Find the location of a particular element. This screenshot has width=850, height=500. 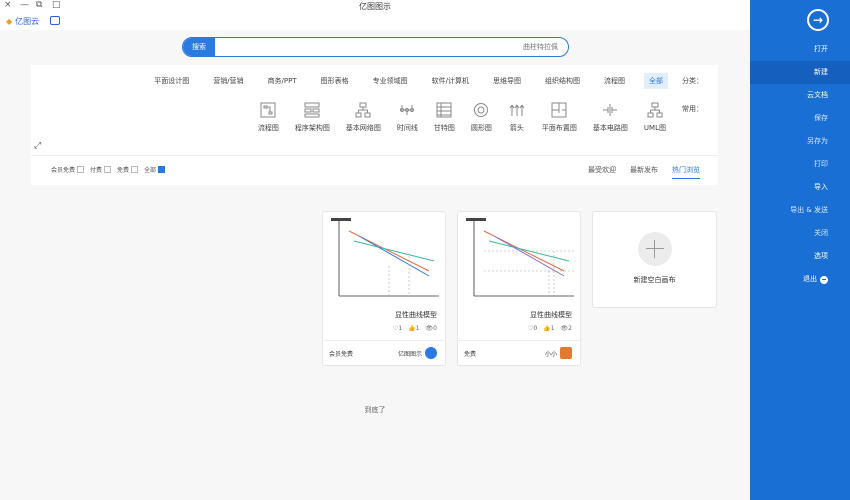

category-business: 商务/PPT is located at coordinates (282, 81).